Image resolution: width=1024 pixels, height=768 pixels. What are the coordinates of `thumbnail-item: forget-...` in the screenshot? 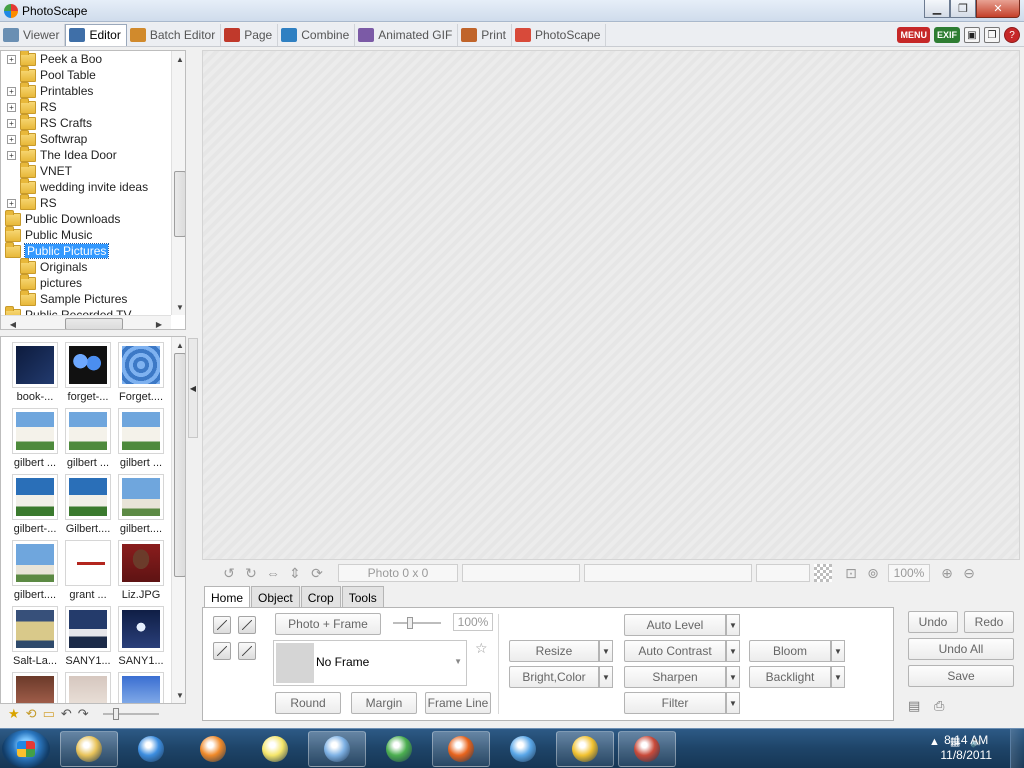 It's located at (88, 372).